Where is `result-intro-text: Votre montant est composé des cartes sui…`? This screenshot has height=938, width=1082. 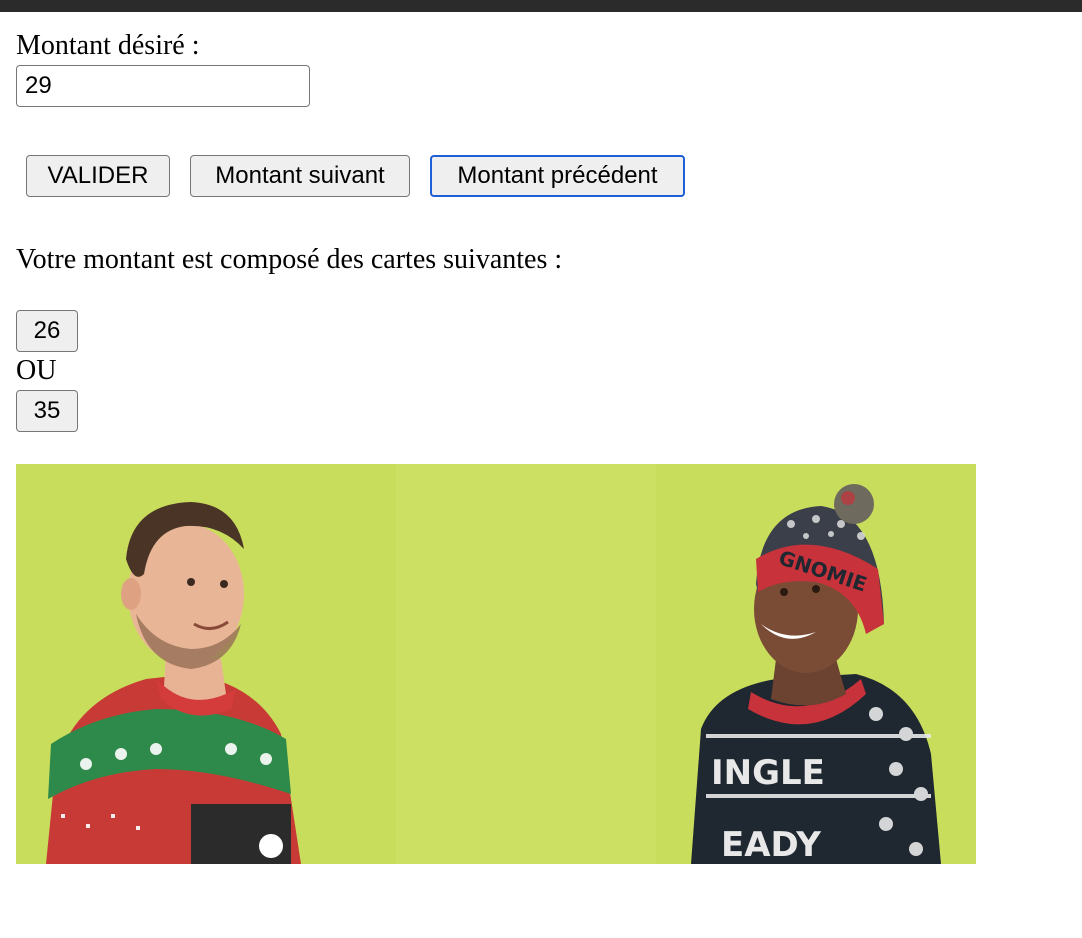 result-intro-text: Votre montant est composé des cartes sui… is located at coordinates (289, 259).